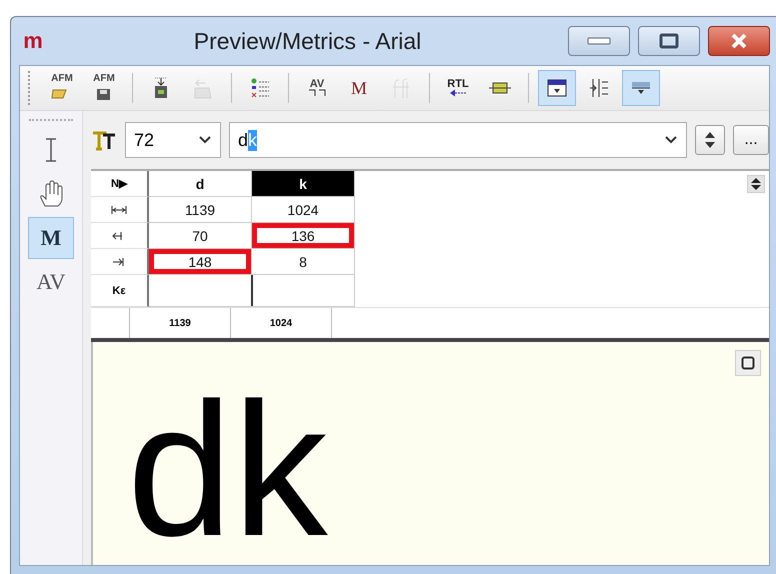  I want to click on pane-bottom-tool-button, so click(557, 88).